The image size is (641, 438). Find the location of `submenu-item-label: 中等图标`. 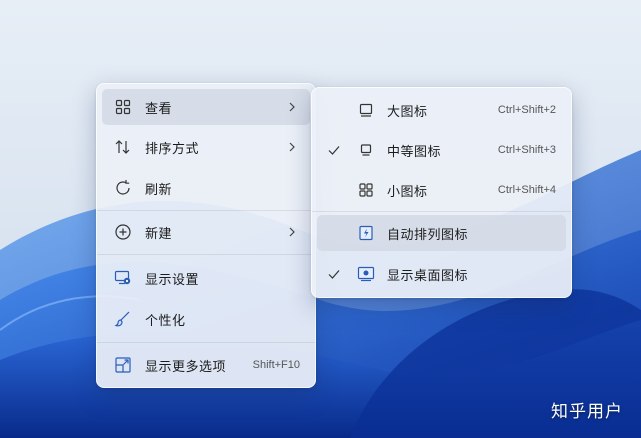

submenu-item-label: 中等图标 is located at coordinates (414, 152).